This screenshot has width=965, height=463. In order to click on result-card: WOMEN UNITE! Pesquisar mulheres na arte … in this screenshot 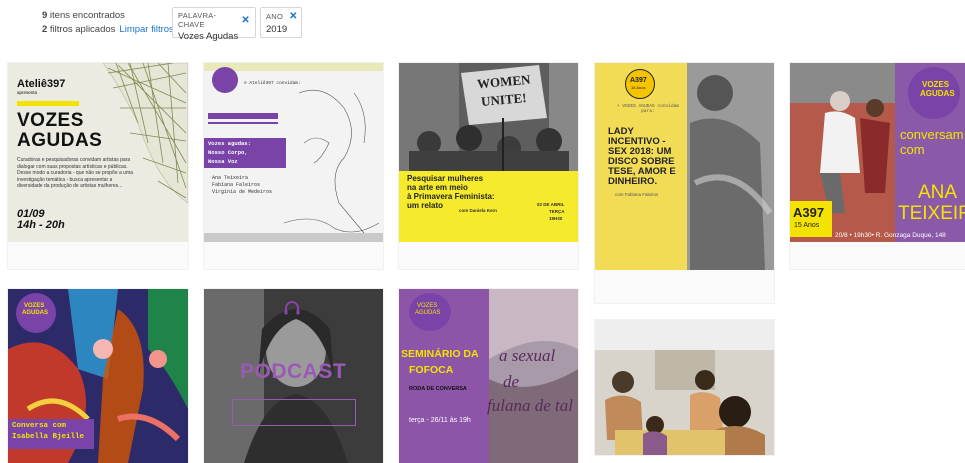, I will do `click(488, 166)`.